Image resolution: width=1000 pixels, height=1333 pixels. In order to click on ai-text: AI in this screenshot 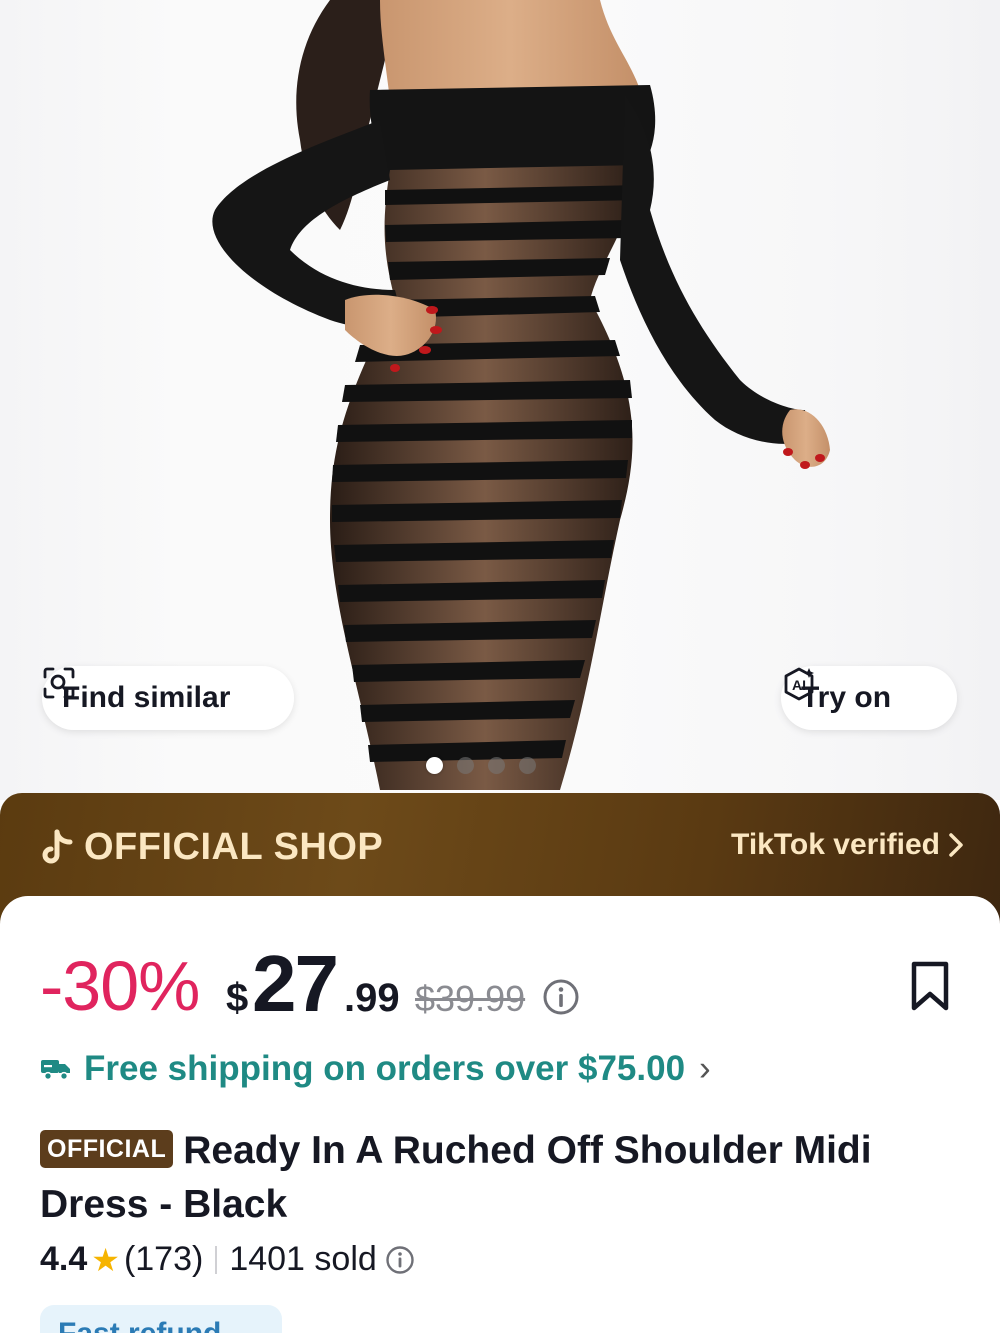, I will do `click(799, 685)`.